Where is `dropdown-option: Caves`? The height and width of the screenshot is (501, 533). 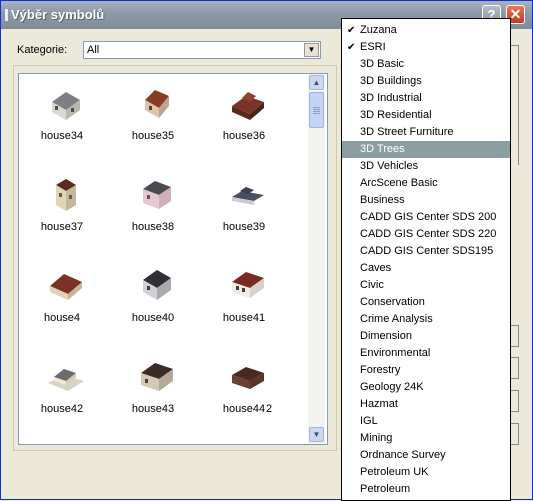
dropdown-option: Caves is located at coordinates (426, 268).